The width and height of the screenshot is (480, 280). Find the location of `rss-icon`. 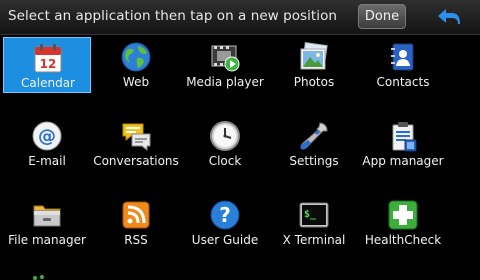

rss-icon is located at coordinates (136, 215).